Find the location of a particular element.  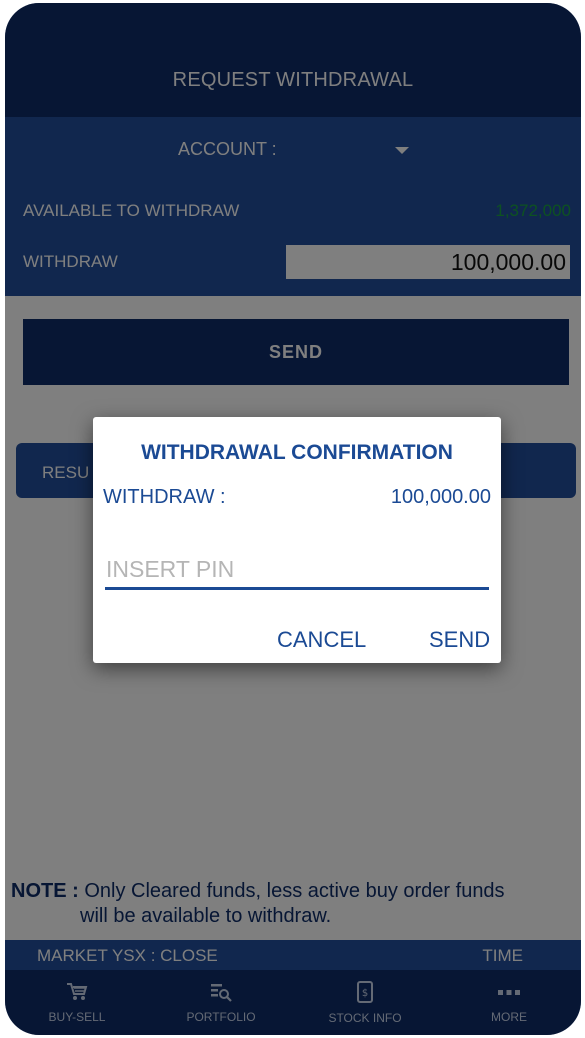

pin-input is located at coordinates (297, 570).